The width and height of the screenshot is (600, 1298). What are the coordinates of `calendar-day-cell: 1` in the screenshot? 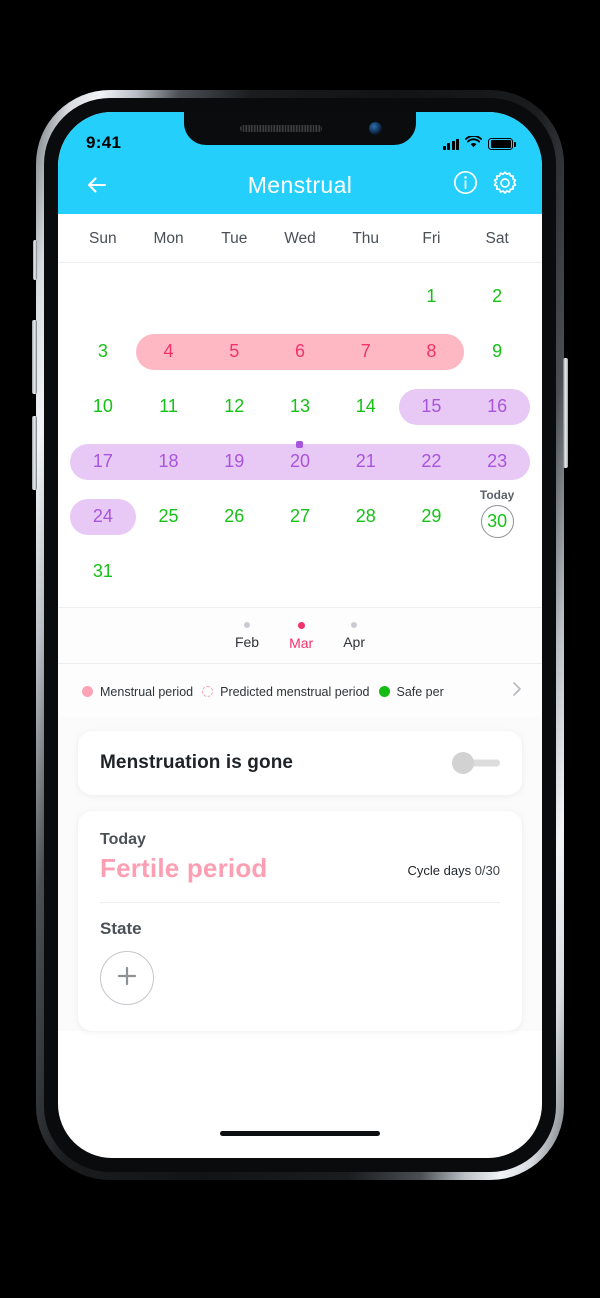 It's located at (432, 296).